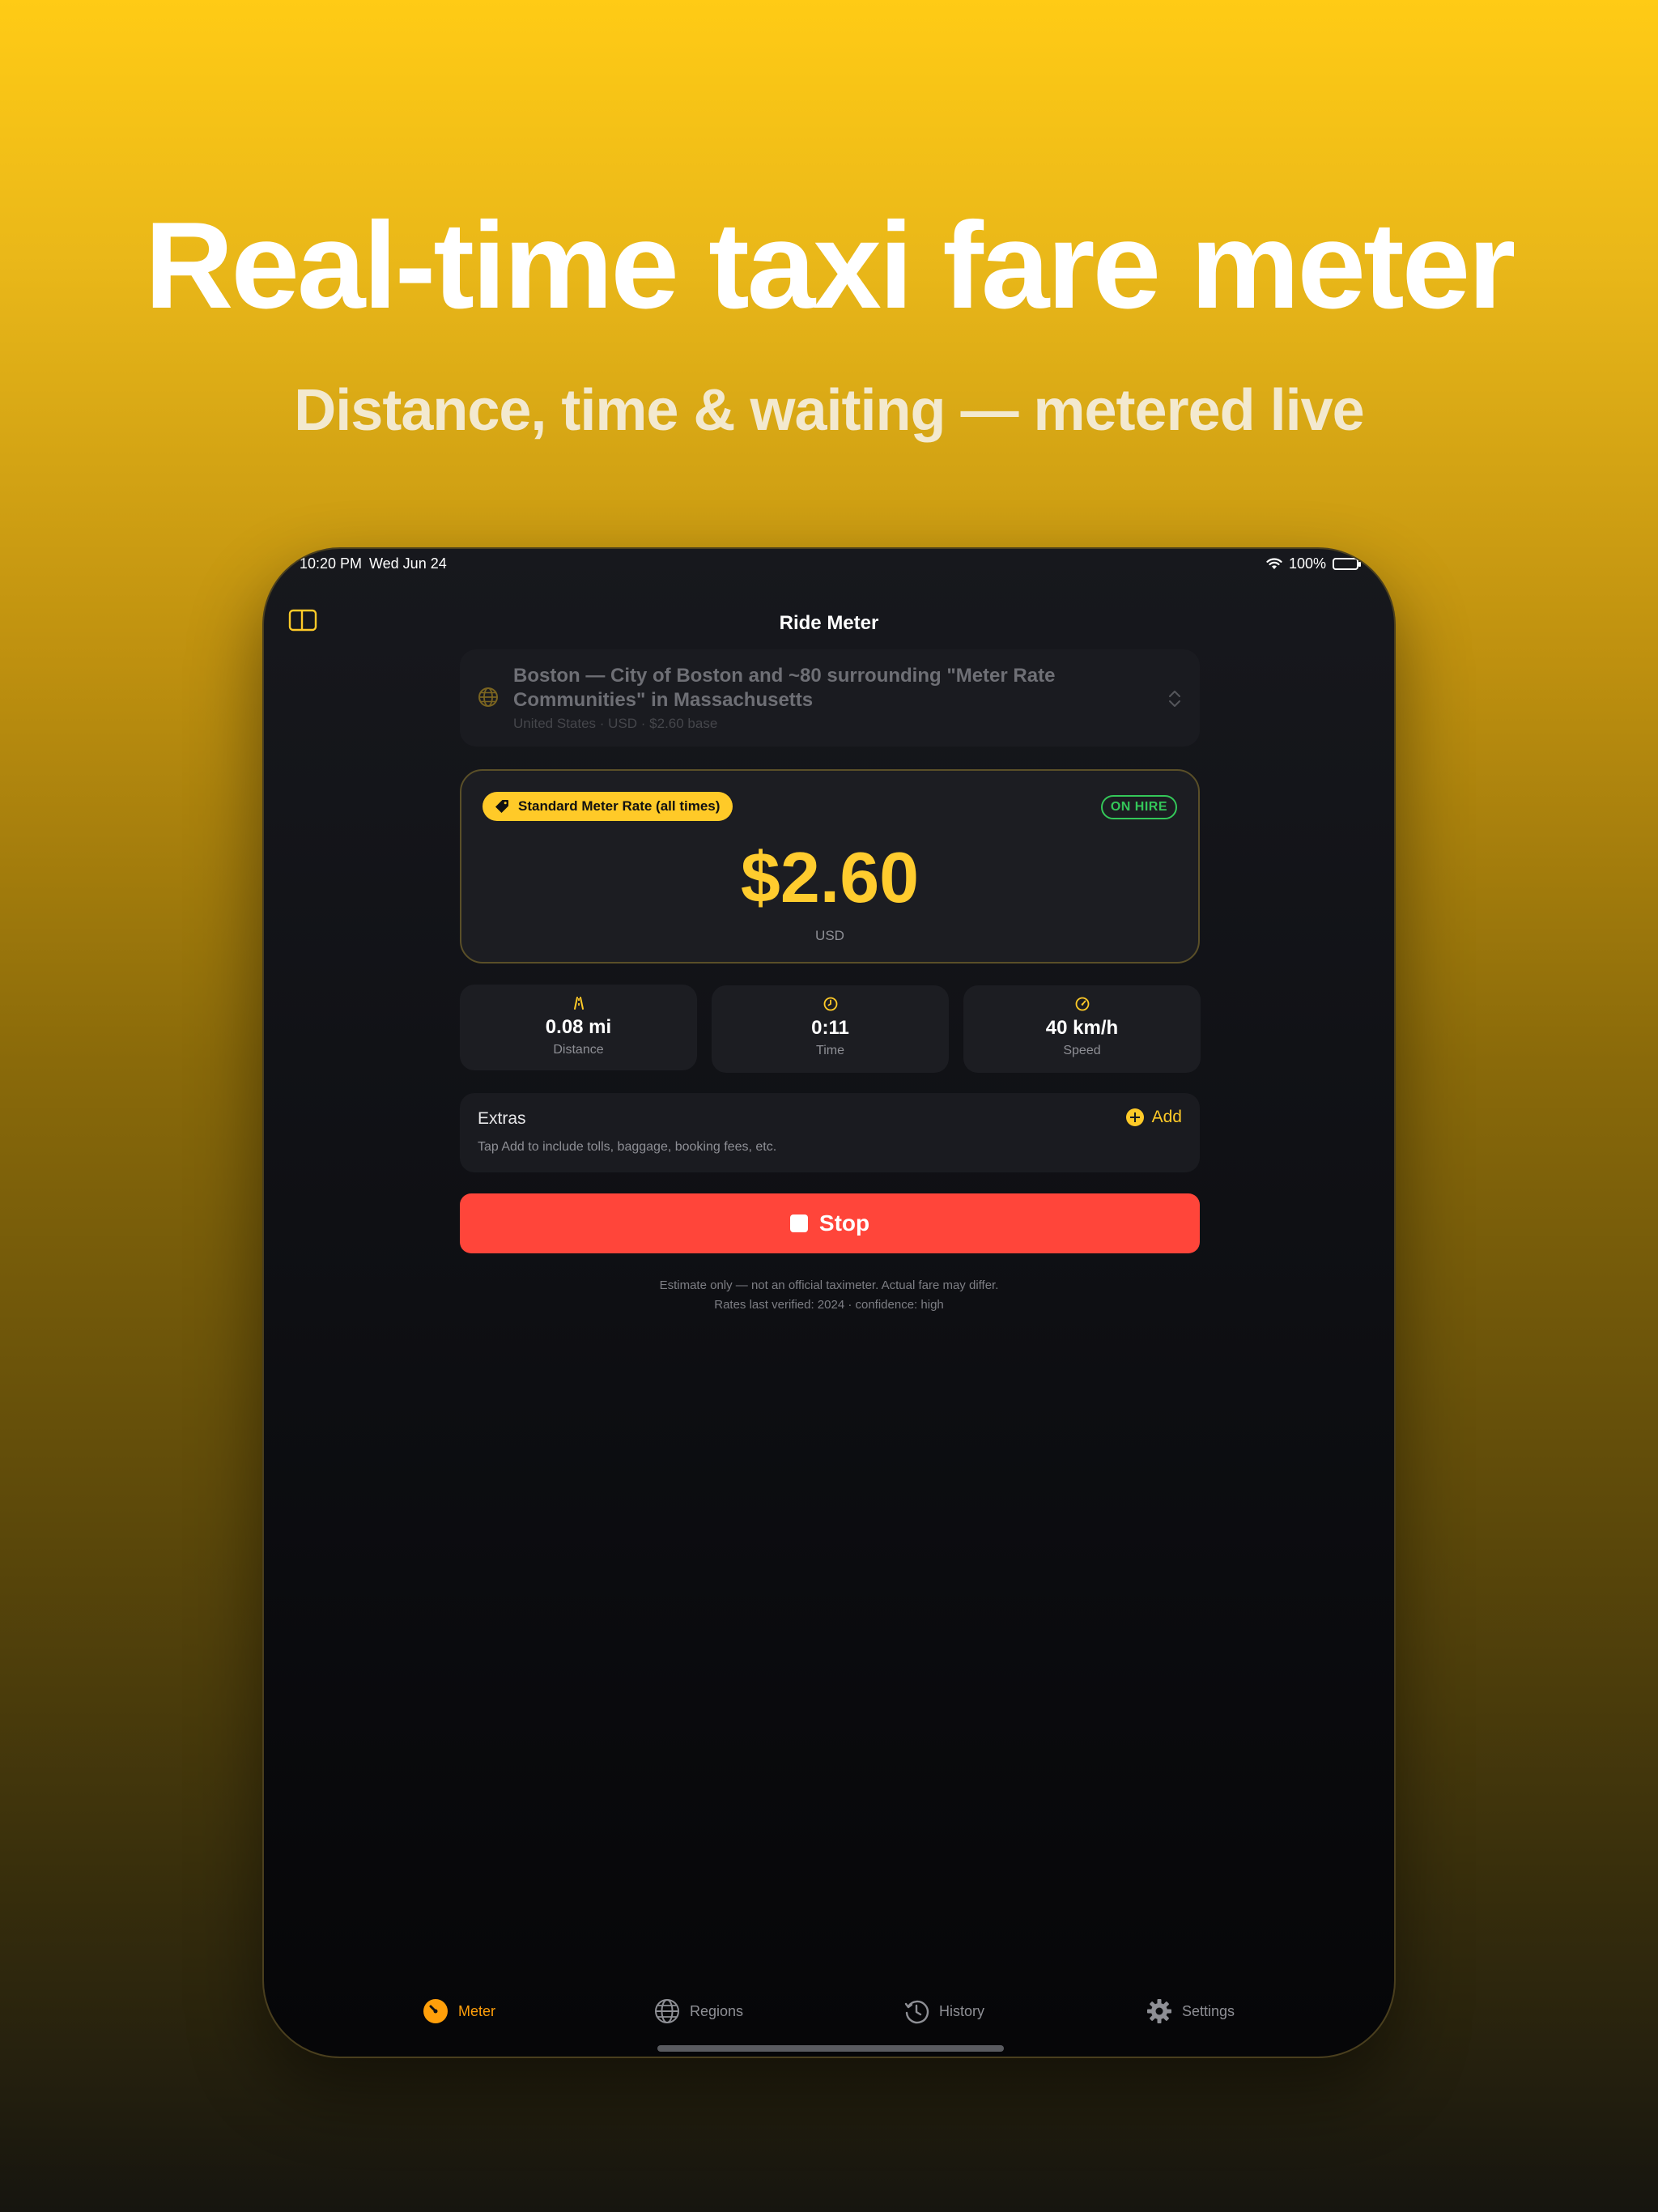  Describe the element at coordinates (1134, 1117) in the screenshot. I see `plus-circle-icon` at that location.